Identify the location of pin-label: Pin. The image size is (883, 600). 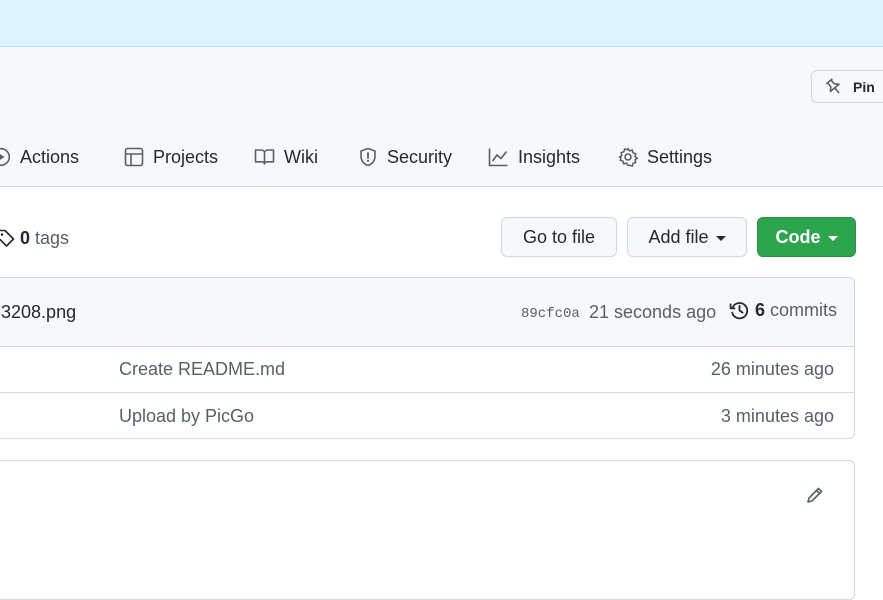
(864, 86).